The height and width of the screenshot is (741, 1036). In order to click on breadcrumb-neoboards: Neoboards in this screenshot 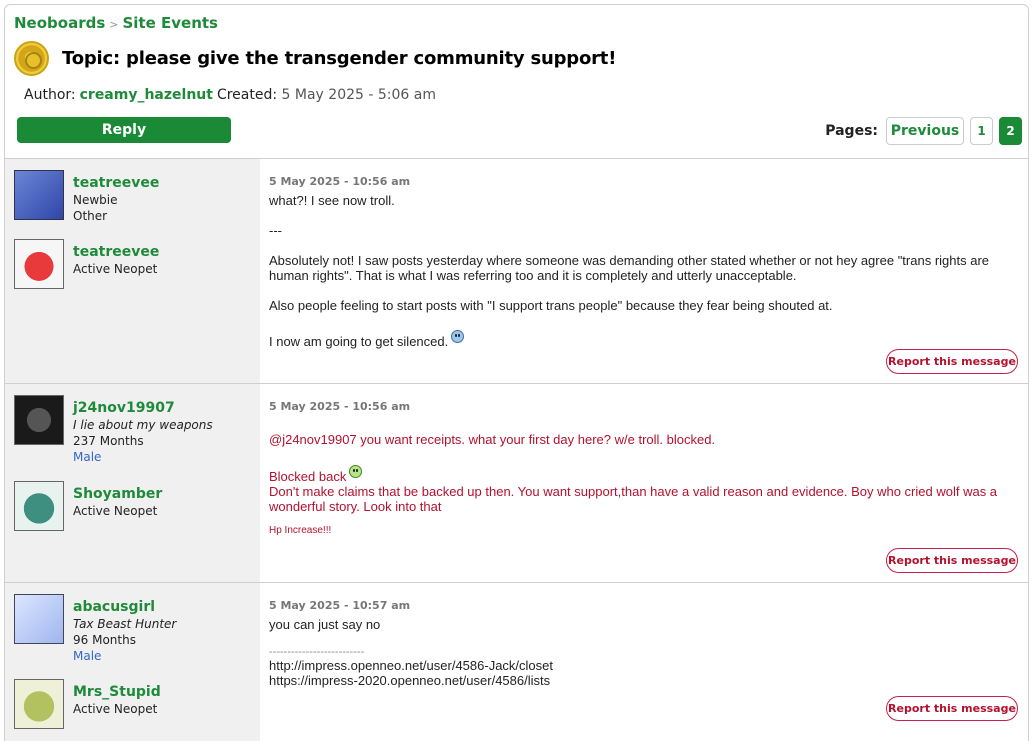, I will do `click(59, 23)`.